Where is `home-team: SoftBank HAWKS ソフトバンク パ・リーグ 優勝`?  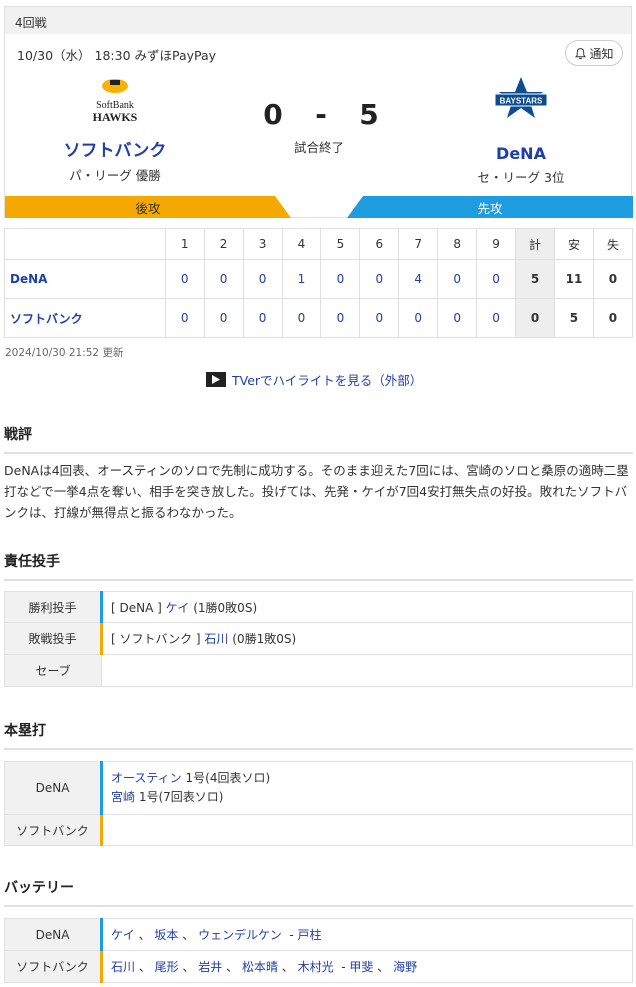
home-team: SoftBank HAWKS ソフトバンク パ・リーグ 優勝 is located at coordinates (115, 129).